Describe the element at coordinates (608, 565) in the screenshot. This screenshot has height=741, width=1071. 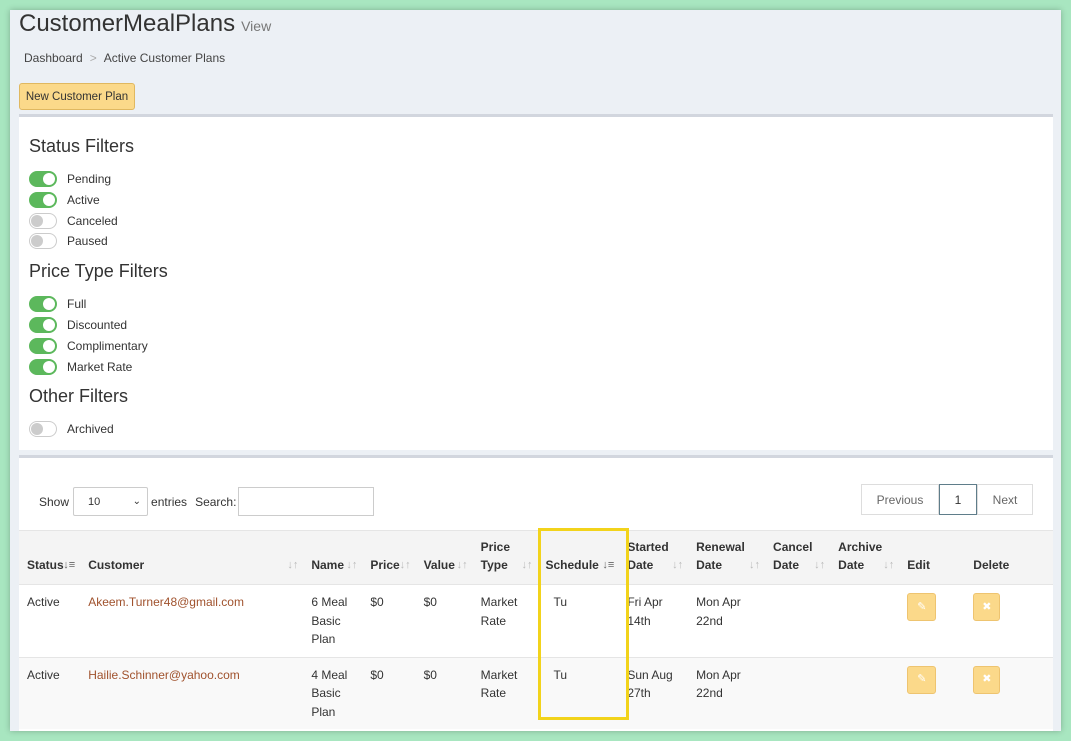
I see `sort-icon: ↓≡` at that location.